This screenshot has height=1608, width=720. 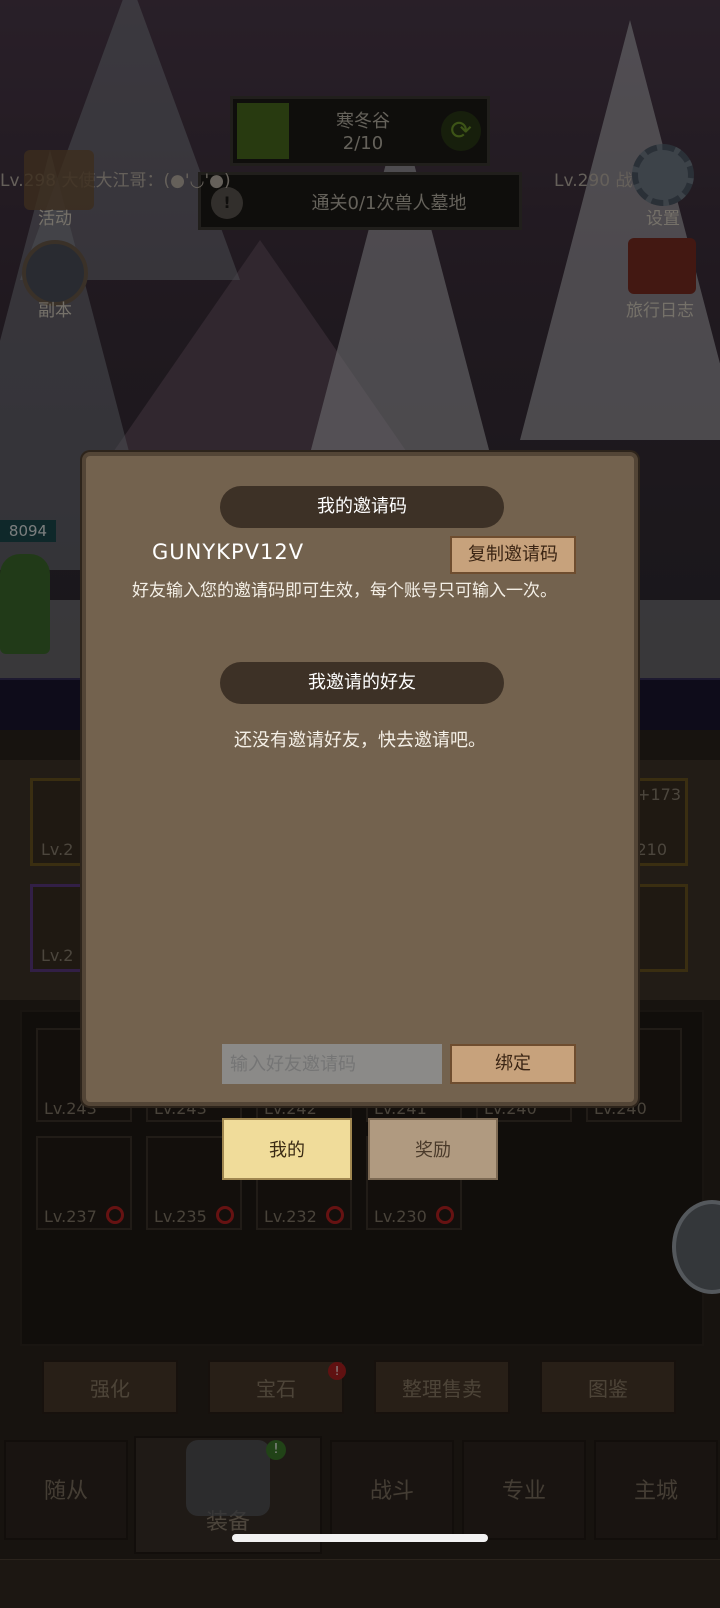 I want to click on tab-mine: 我的, so click(x=287, y=1149).